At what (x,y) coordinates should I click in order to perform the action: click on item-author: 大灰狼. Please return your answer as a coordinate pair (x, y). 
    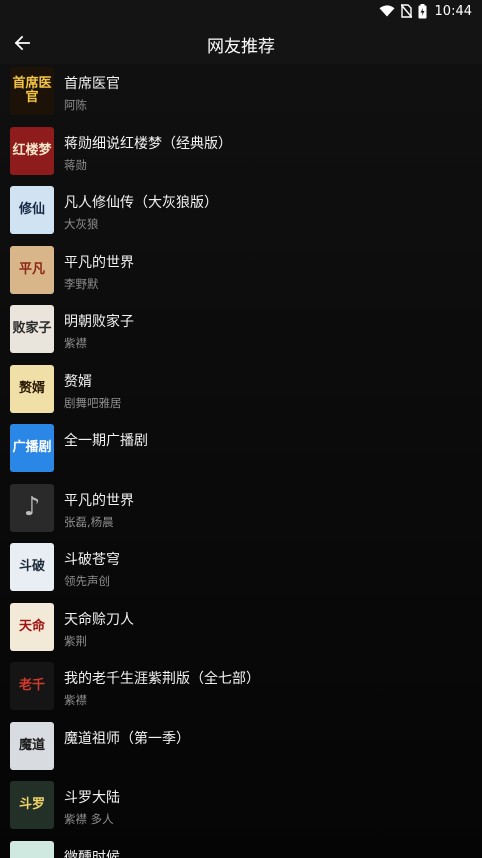
    Looking at the image, I should click on (81, 224).